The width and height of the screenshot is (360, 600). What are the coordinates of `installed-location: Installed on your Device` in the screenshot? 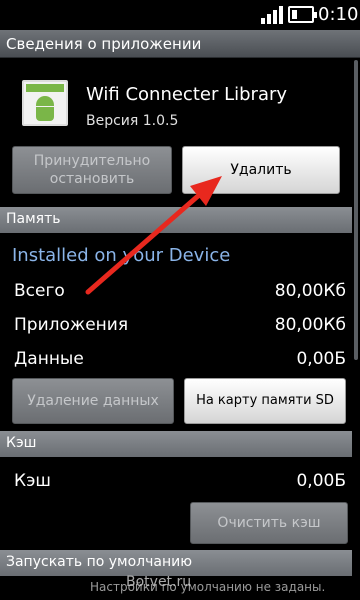 It's located at (121, 255).